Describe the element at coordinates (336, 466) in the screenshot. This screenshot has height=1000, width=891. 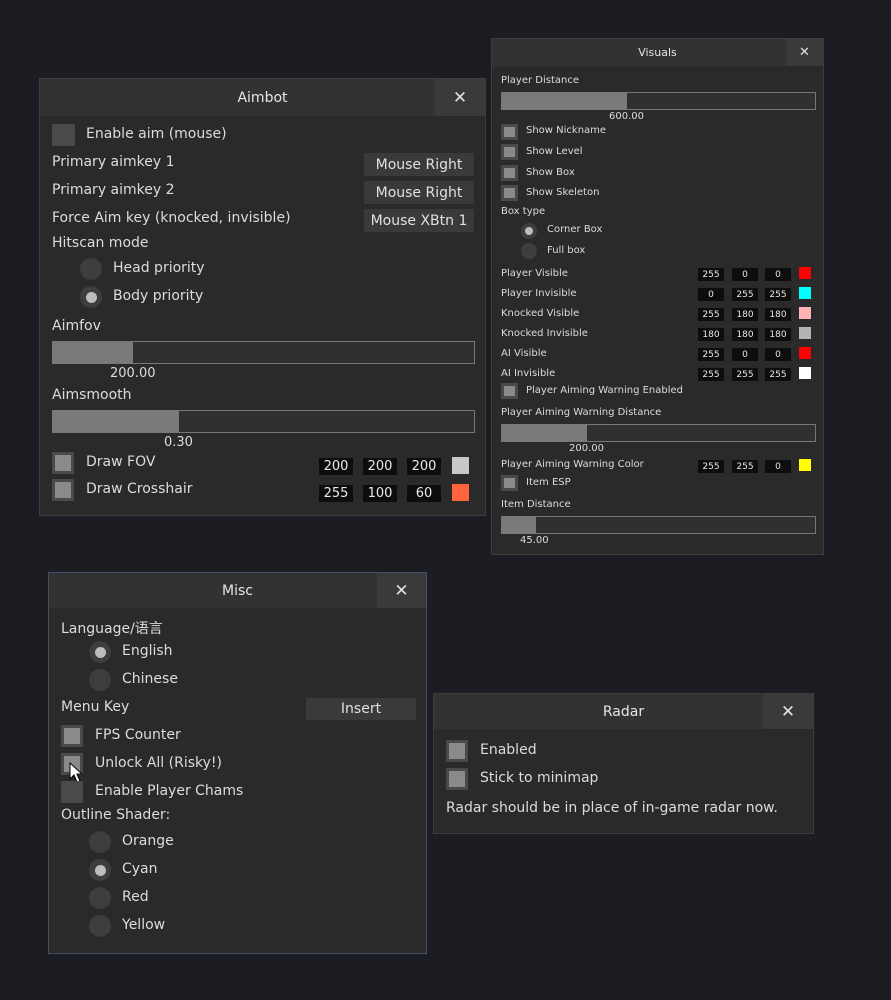
I see `draw-fov-r: 200` at that location.